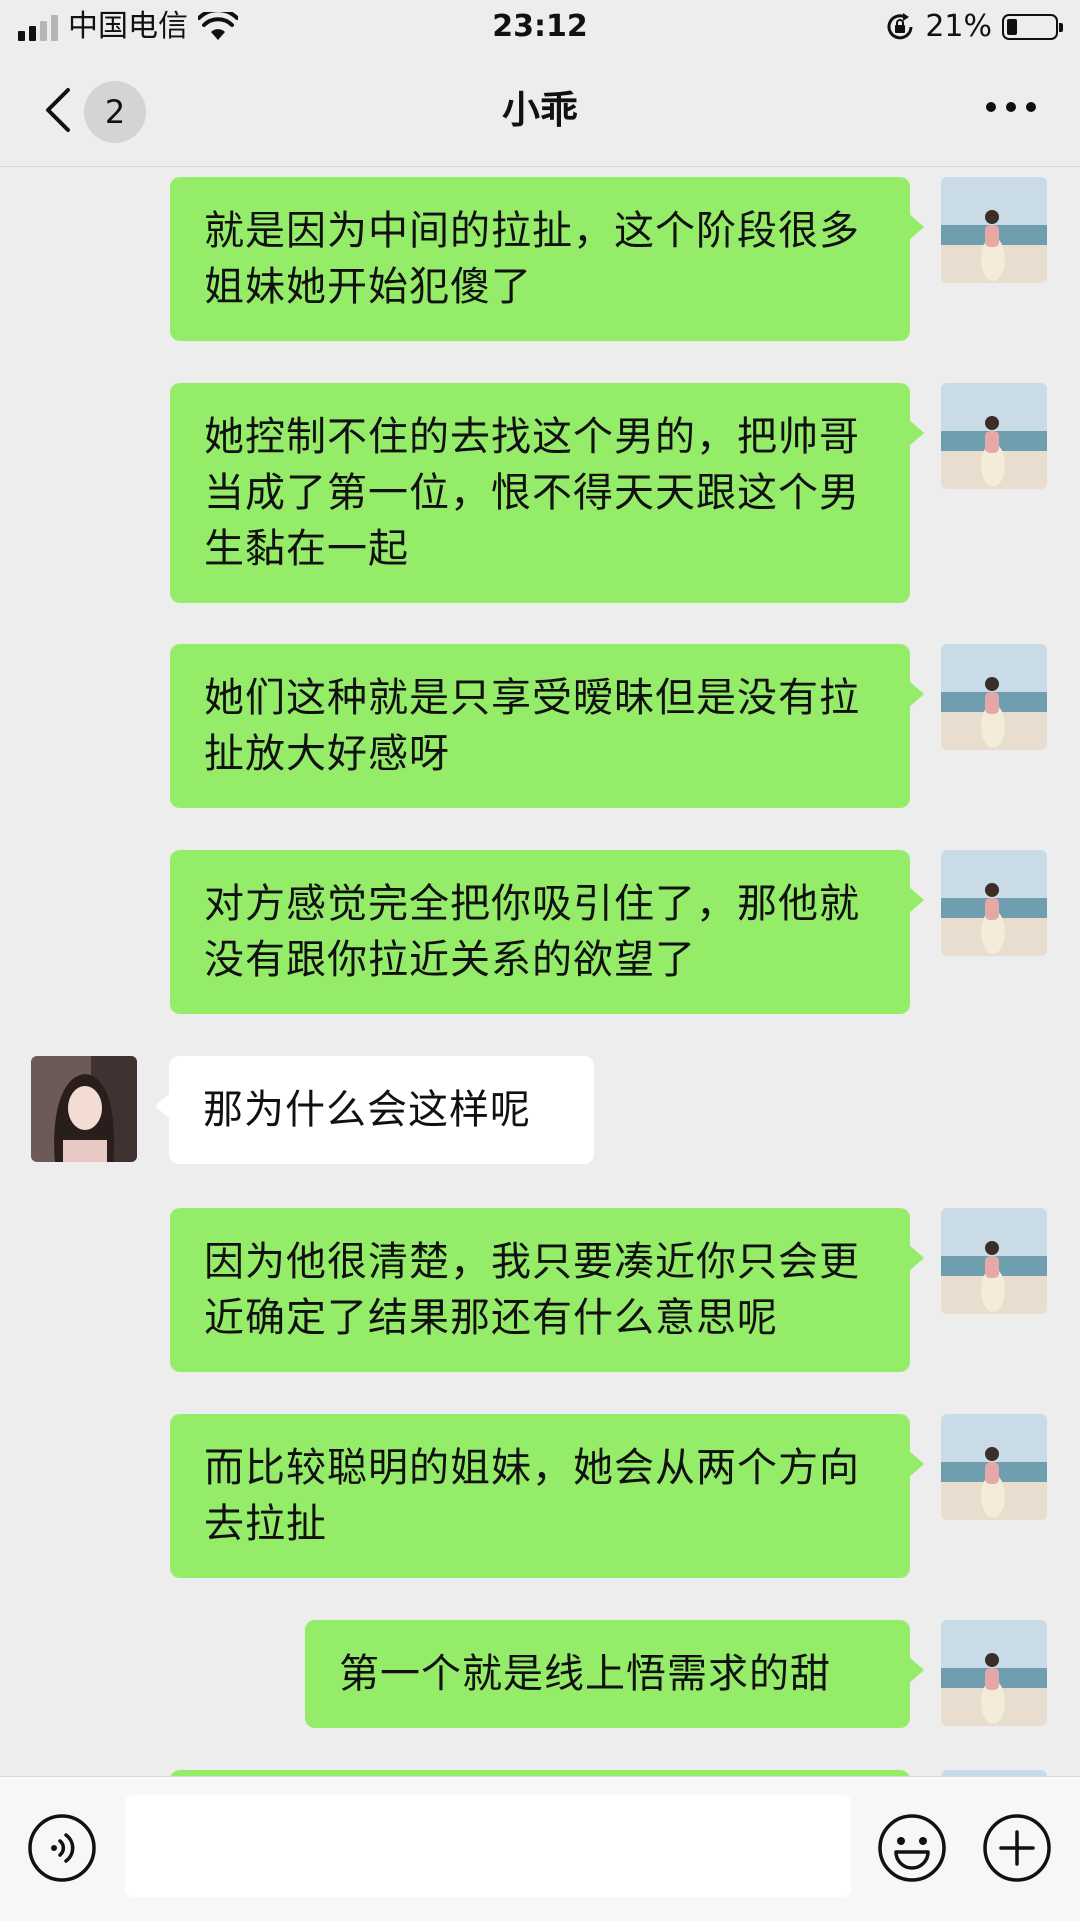 The width and height of the screenshot is (1080, 1921). What do you see at coordinates (84, 1109) in the screenshot?
I see `contact-avatar` at bounding box center [84, 1109].